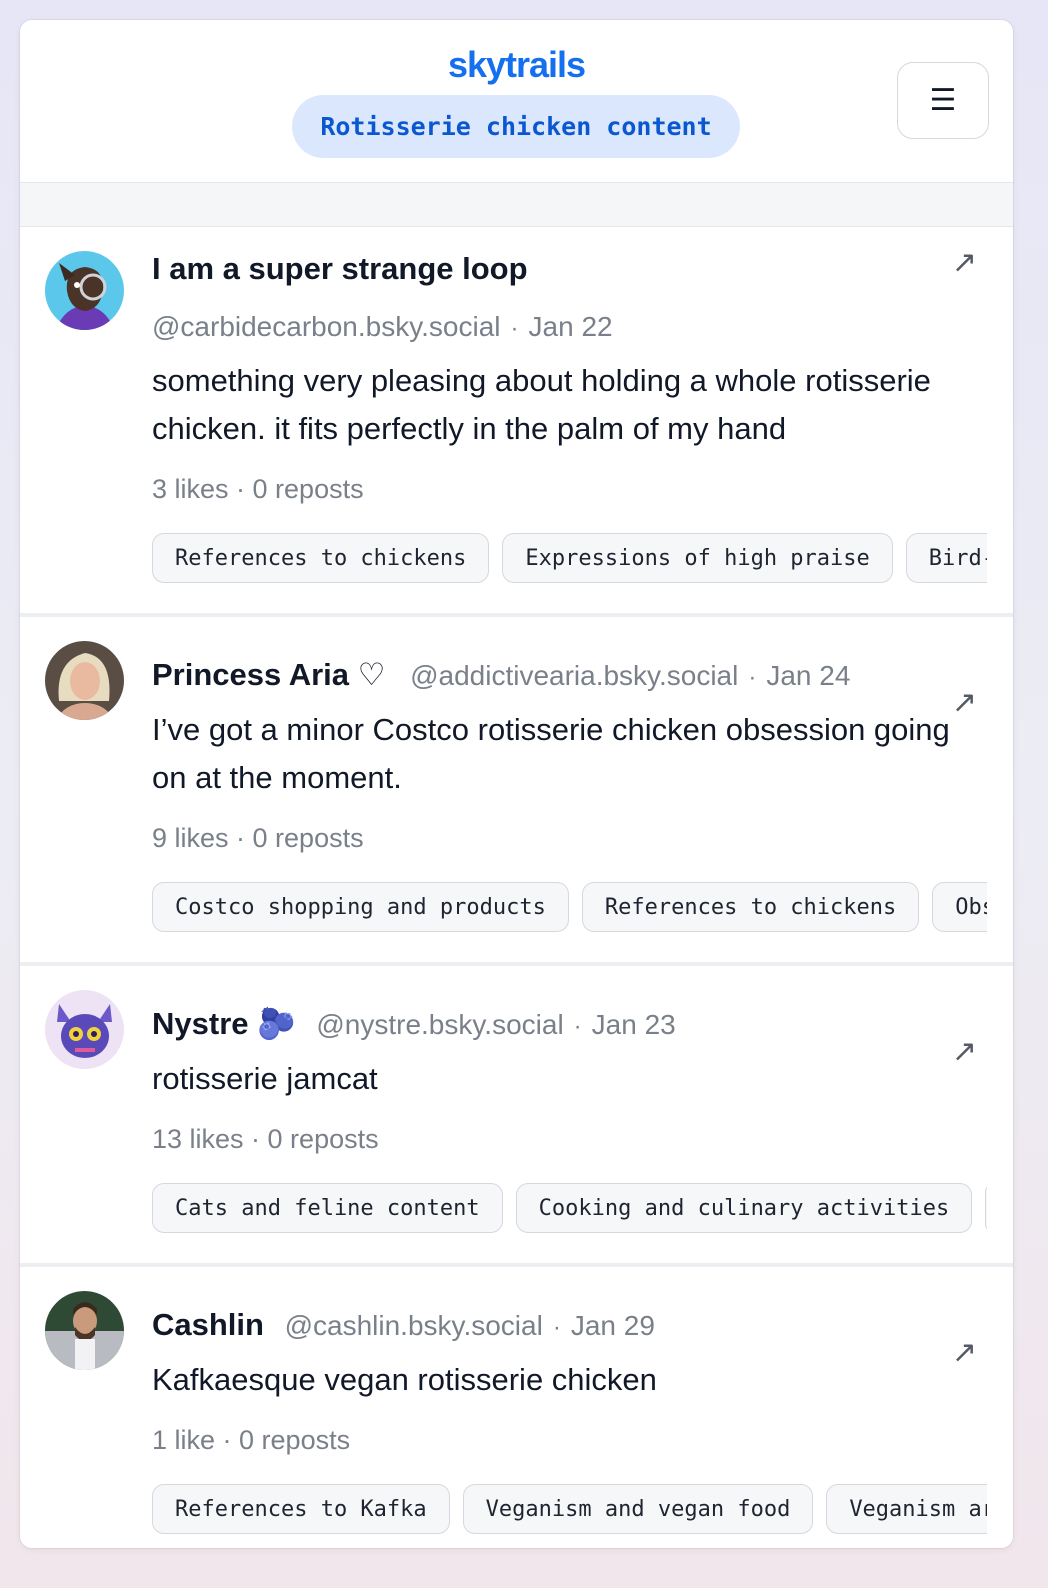 The image size is (1048, 1588). I want to click on feed-title-pill: Rotisserie chicken content, so click(516, 126).